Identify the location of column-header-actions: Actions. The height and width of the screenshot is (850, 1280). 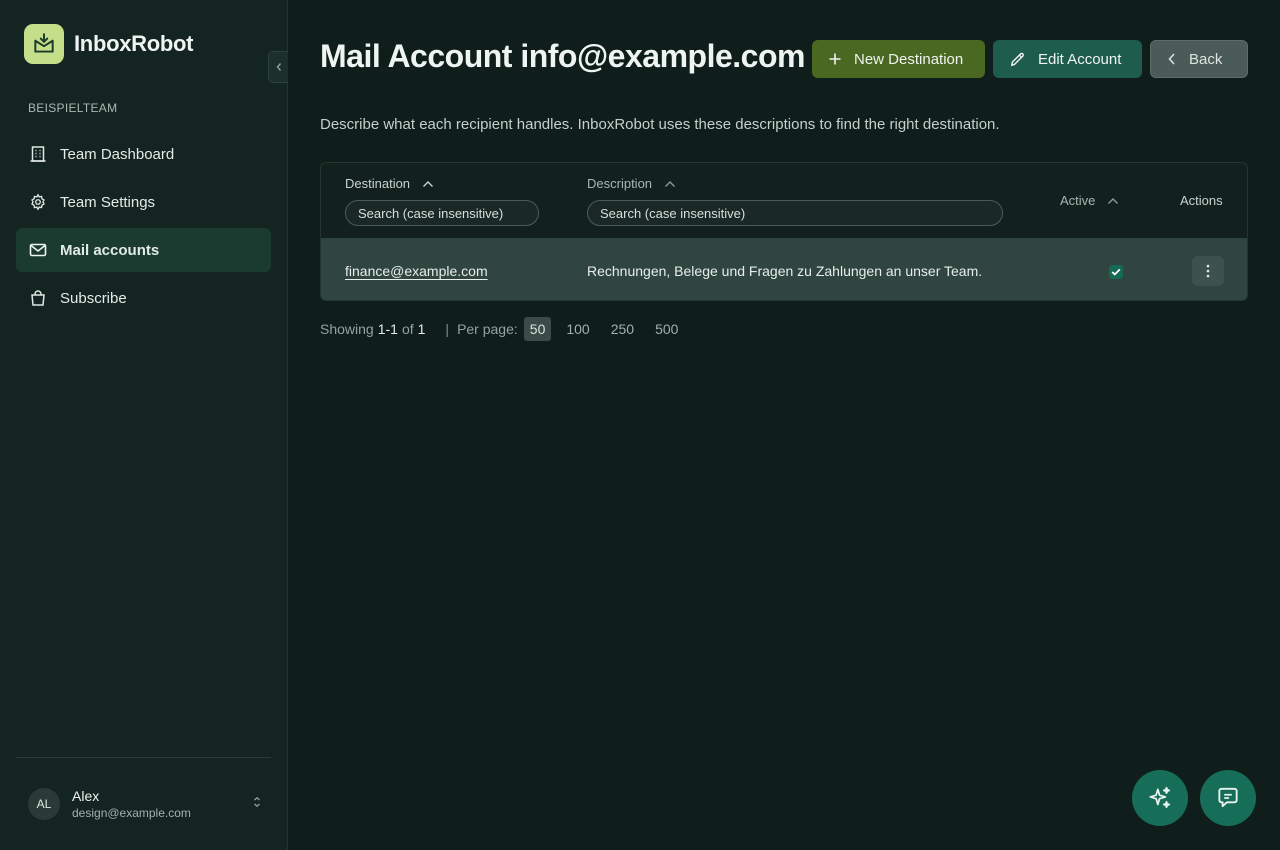
(1201, 200).